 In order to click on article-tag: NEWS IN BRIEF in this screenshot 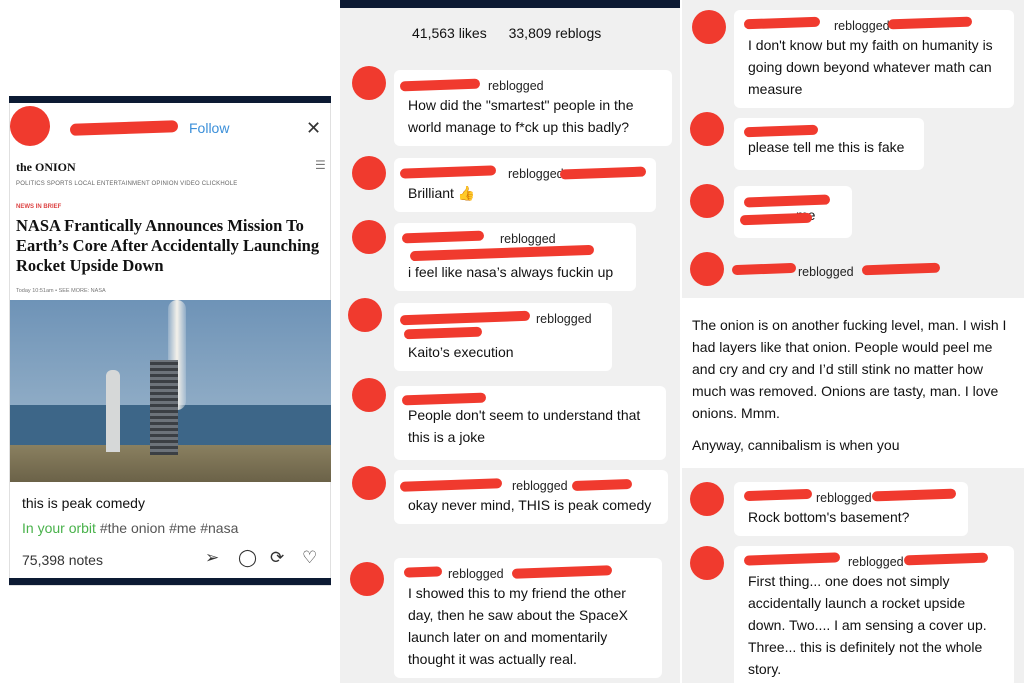, I will do `click(39, 207)`.